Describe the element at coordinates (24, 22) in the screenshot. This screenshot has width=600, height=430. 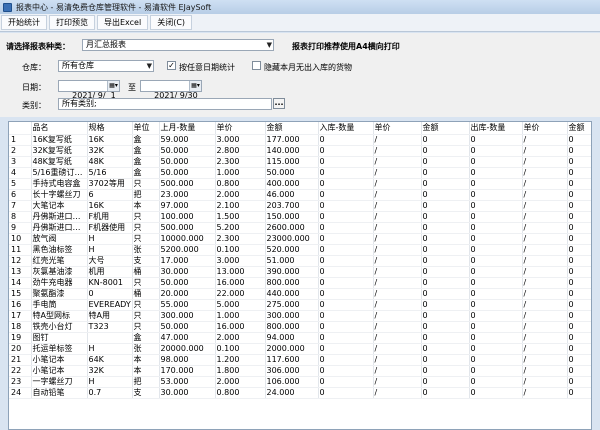
I see `start-stats-button: 开始统计` at that location.